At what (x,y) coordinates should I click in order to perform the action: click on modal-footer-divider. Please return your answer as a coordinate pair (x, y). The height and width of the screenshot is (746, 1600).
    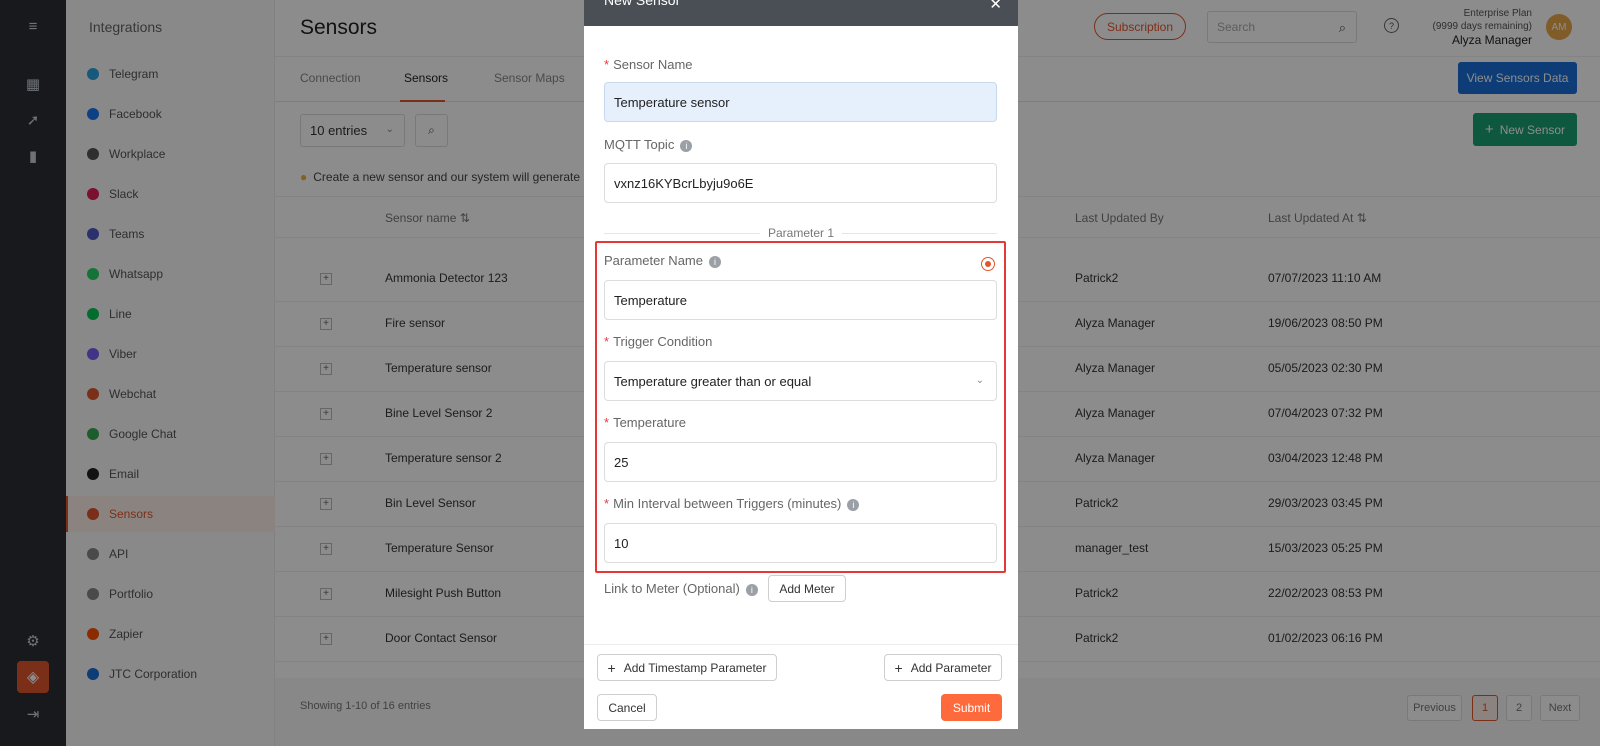
    Looking at the image, I should click on (801, 644).